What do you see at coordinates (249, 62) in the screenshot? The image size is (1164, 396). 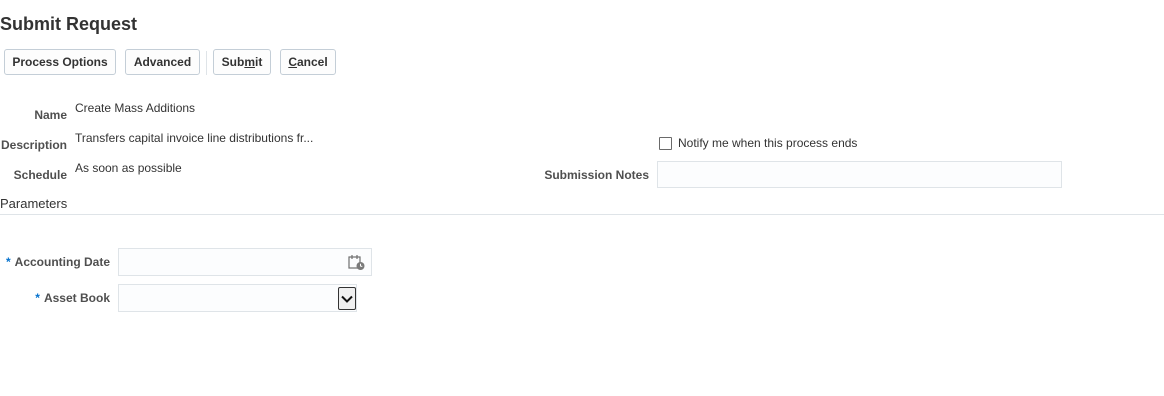 I see `submit-accesskey: m` at bounding box center [249, 62].